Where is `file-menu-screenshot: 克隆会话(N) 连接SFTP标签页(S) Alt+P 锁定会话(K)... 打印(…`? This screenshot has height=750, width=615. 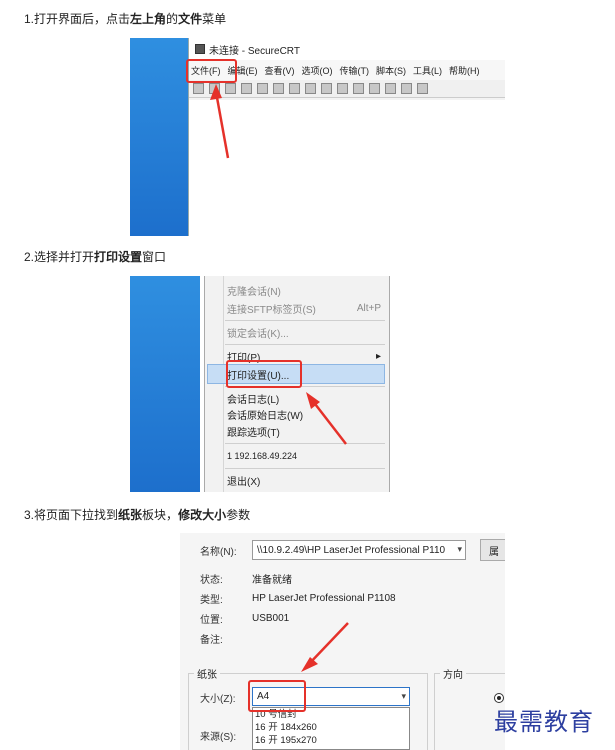
file-menu-screenshot: 克隆会话(N) 连接SFTP标签页(S) Alt+P 锁定会话(K)... 打印(… is located at coordinates (260, 384).